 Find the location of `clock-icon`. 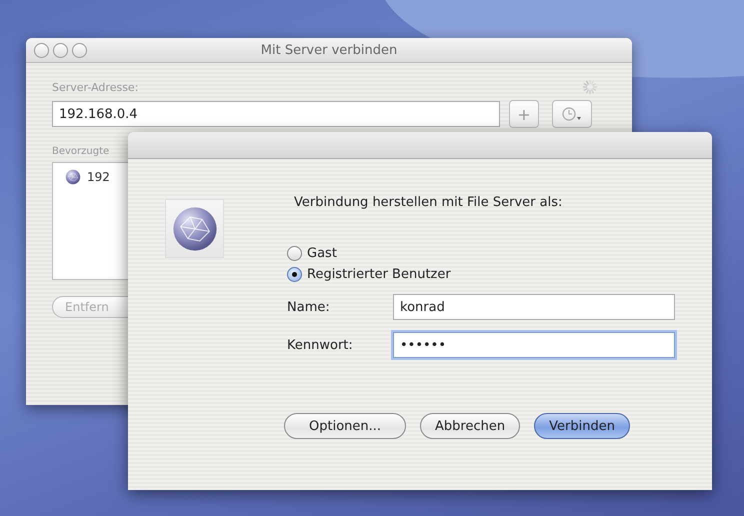

clock-icon is located at coordinates (572, 114).